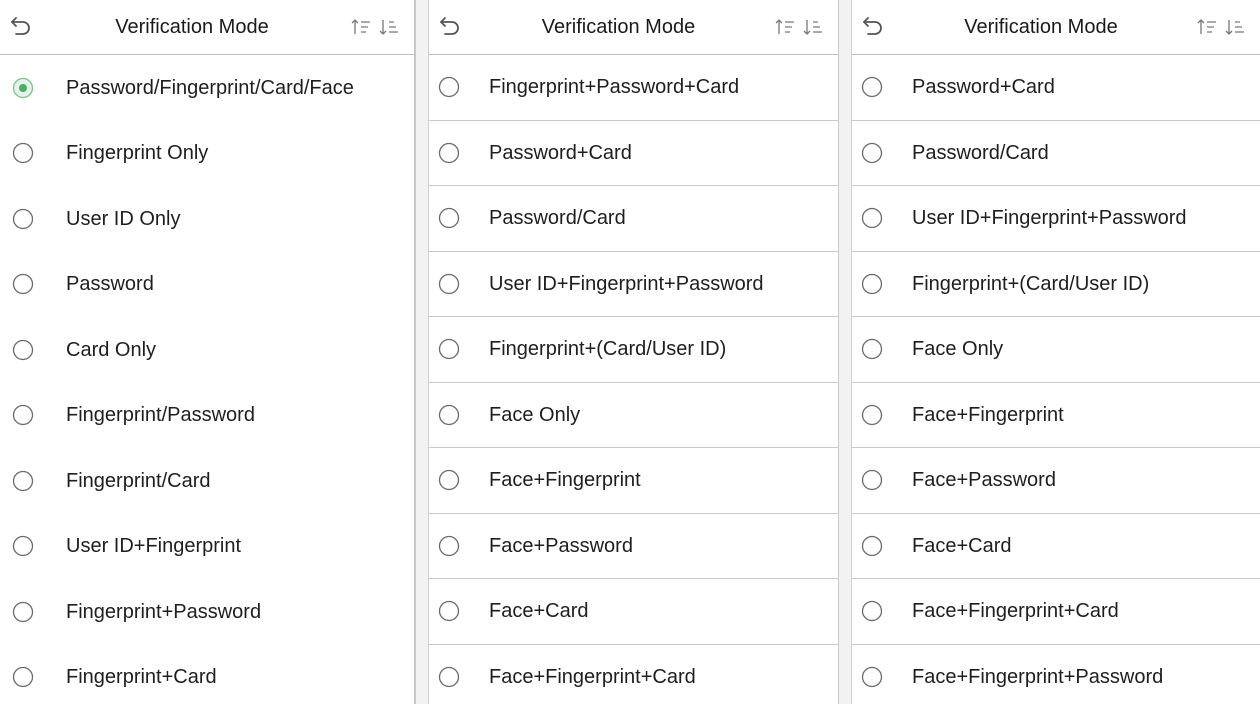  I want to click on list-item: Fingerprint/Card, so click(207, 481).